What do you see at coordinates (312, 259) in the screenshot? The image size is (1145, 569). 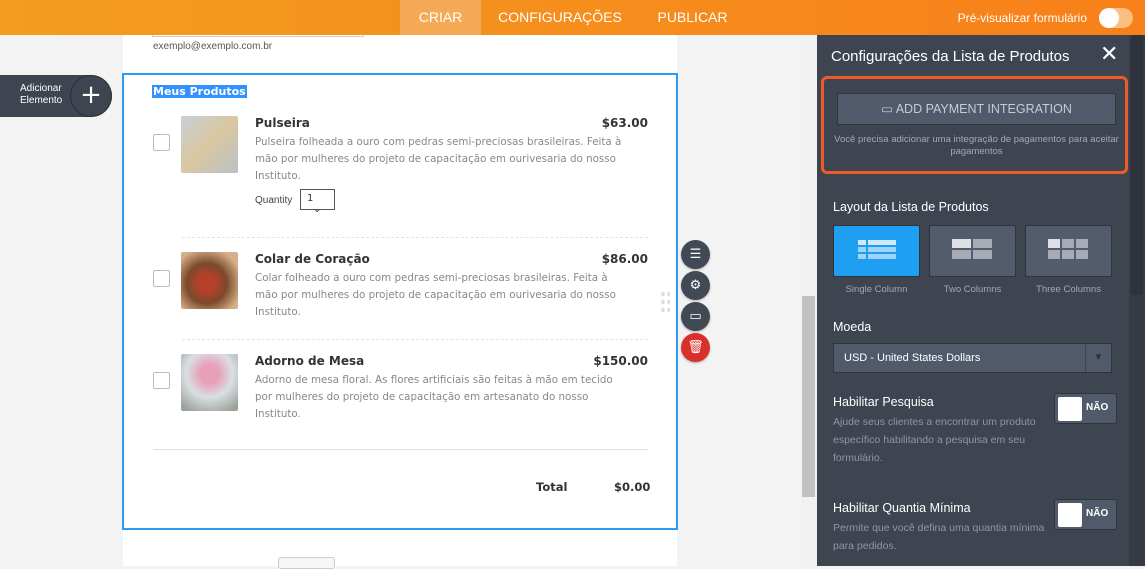 I see `product-name: Colar de Coração` at bounding box center [312, 259].